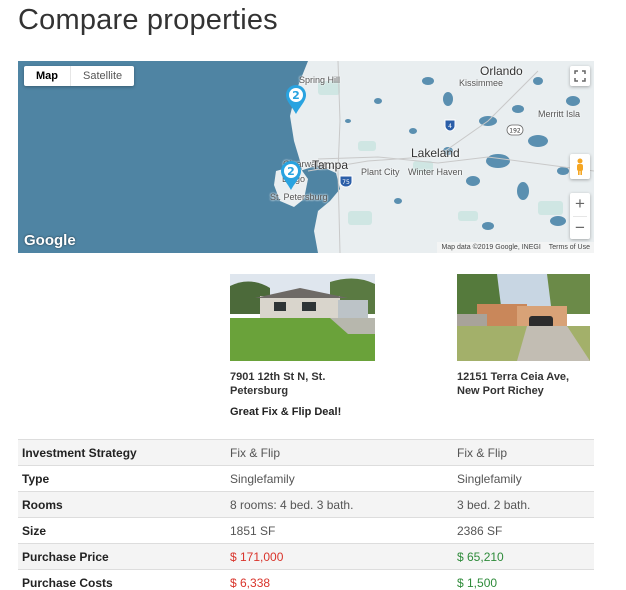 The width and height of the screenshot is (626, 590). I want to click on svg-text: 192, so click(515, 131).